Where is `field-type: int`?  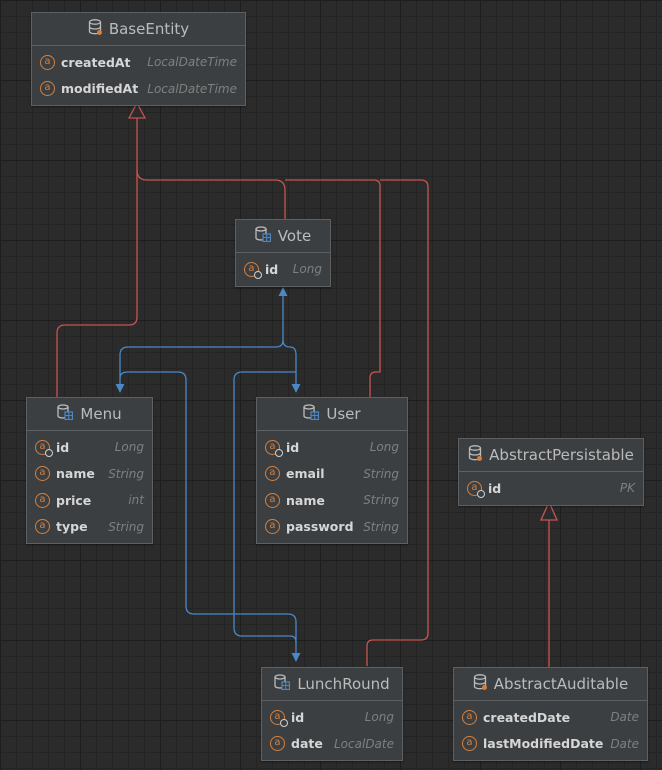
field-type: int is located at coordinates (136, 500).